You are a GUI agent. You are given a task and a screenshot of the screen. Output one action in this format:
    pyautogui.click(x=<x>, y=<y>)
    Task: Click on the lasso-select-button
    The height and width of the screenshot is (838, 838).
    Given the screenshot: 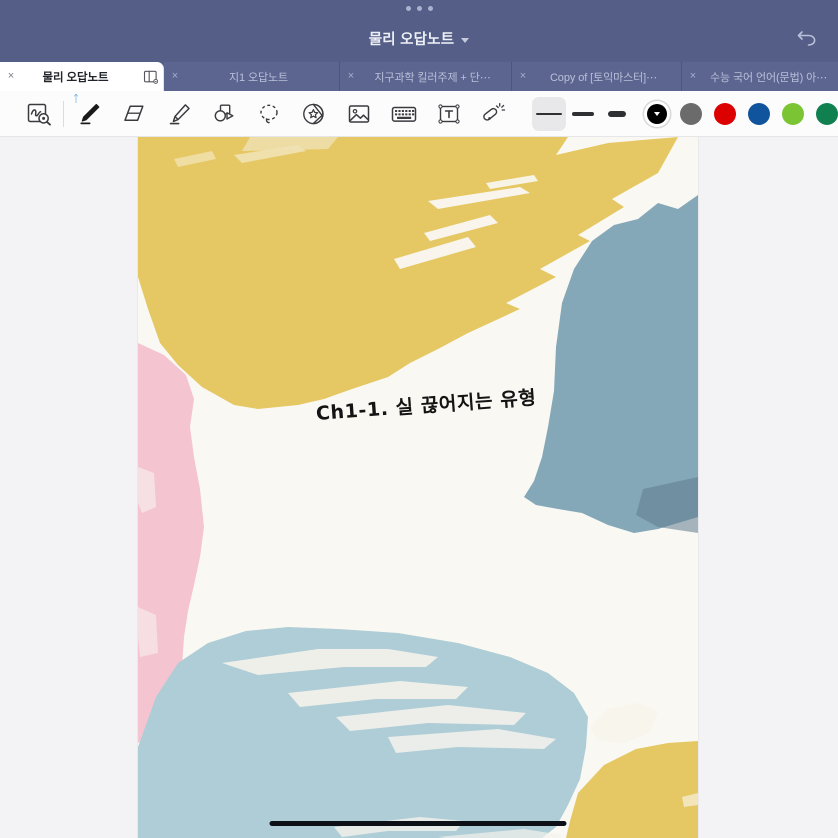 What is the action you would take?
    pyautogui.click(x=268, y=114)
    